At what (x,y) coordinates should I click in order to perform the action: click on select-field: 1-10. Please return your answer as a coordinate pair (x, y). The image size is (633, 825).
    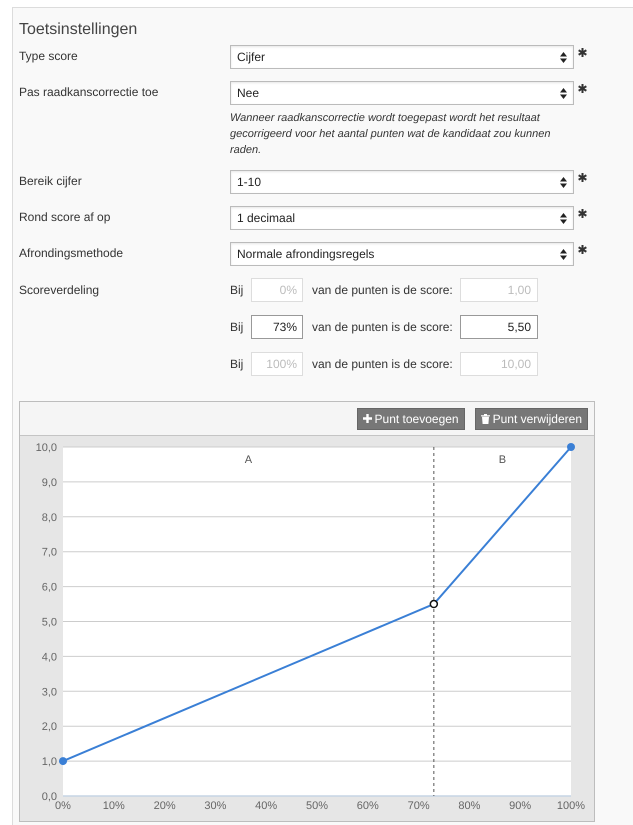
    Looking at the image, I should click on (402, 182).